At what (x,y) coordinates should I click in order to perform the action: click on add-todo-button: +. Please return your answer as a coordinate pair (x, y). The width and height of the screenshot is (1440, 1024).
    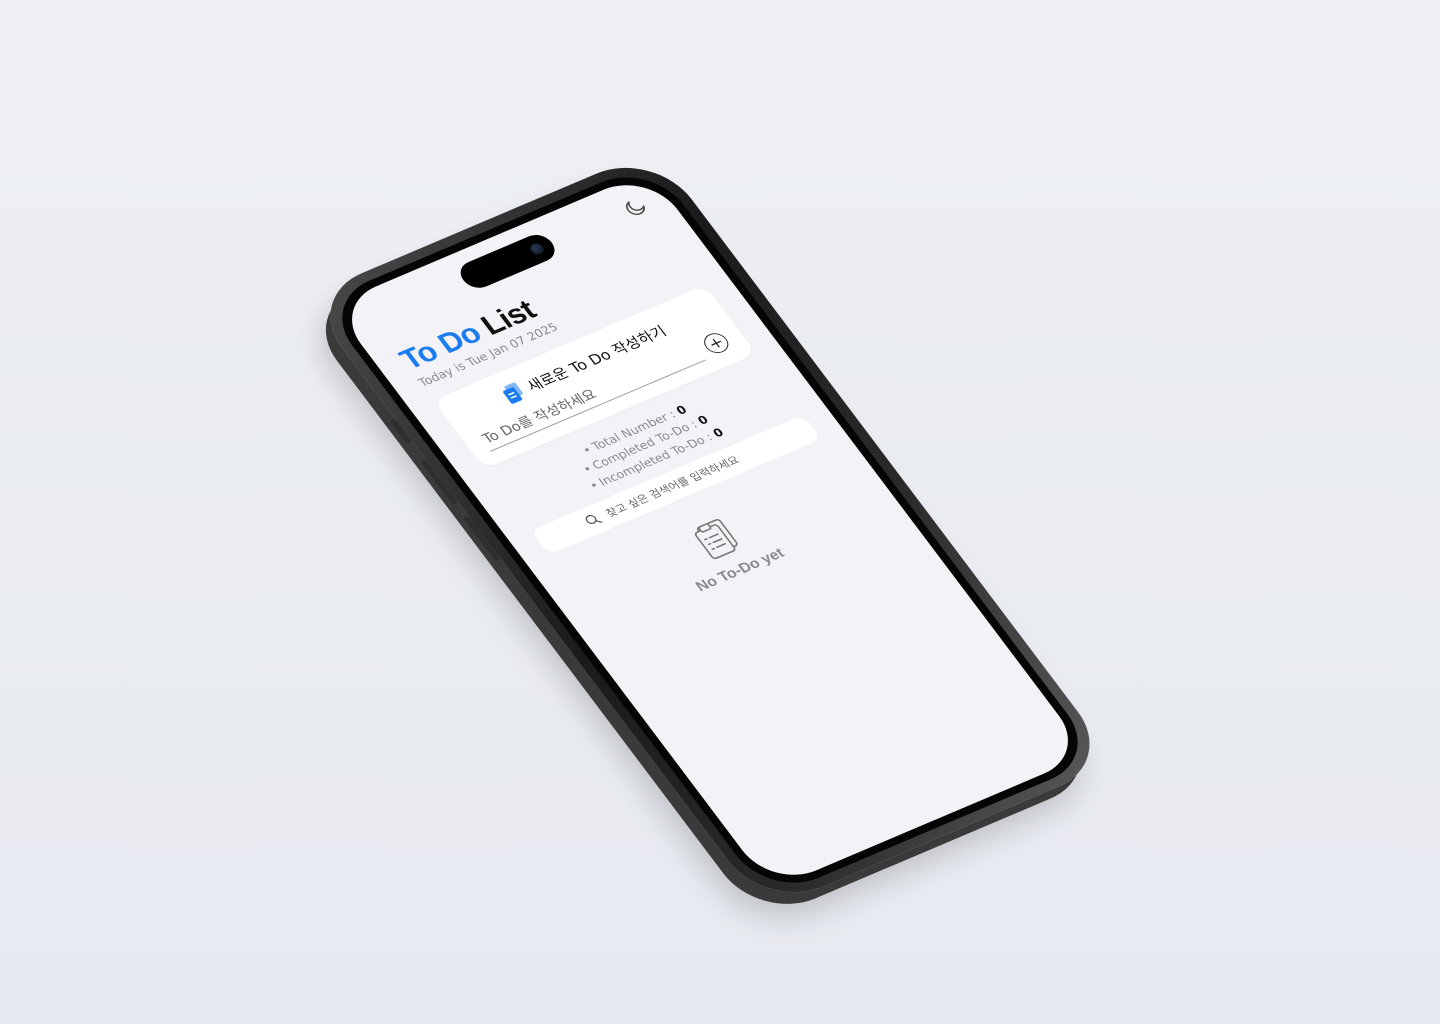
    Looking at the image, I should click on (716, 342).